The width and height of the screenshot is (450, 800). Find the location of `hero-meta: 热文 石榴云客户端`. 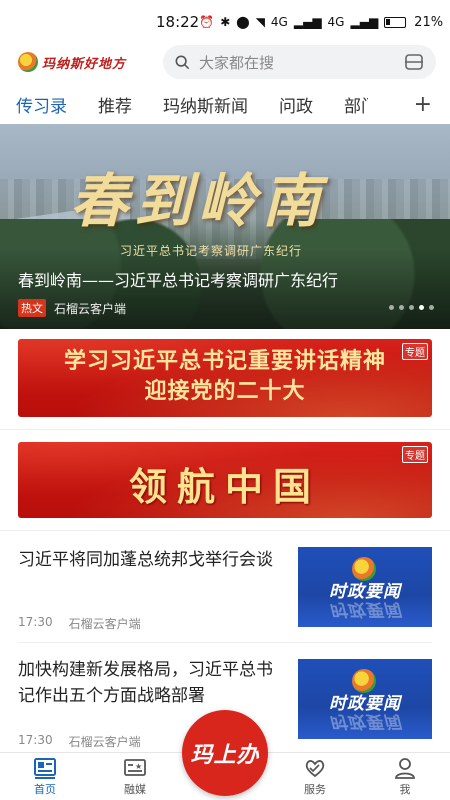

hero-meta: 热文 石榴云客户端 is located at coordinates (72, 308).